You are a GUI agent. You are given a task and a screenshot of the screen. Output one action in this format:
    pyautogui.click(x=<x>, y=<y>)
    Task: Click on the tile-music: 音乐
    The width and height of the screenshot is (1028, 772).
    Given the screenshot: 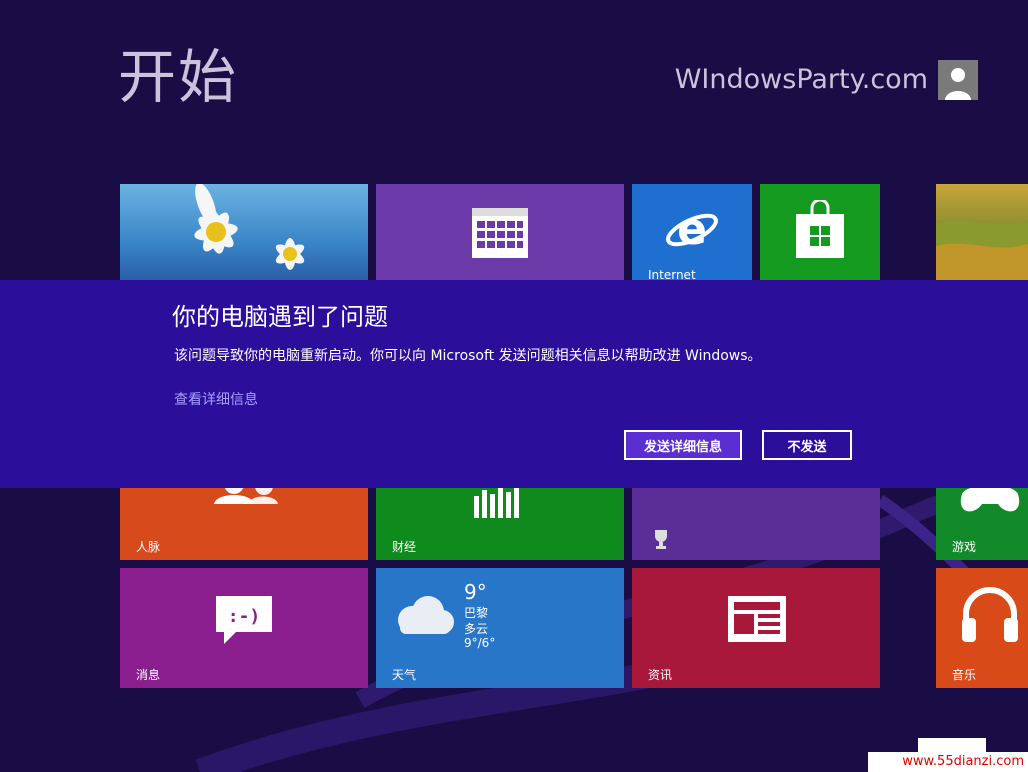 What is the action you would take?
    pyautogui.click(x=982, y=628)
    